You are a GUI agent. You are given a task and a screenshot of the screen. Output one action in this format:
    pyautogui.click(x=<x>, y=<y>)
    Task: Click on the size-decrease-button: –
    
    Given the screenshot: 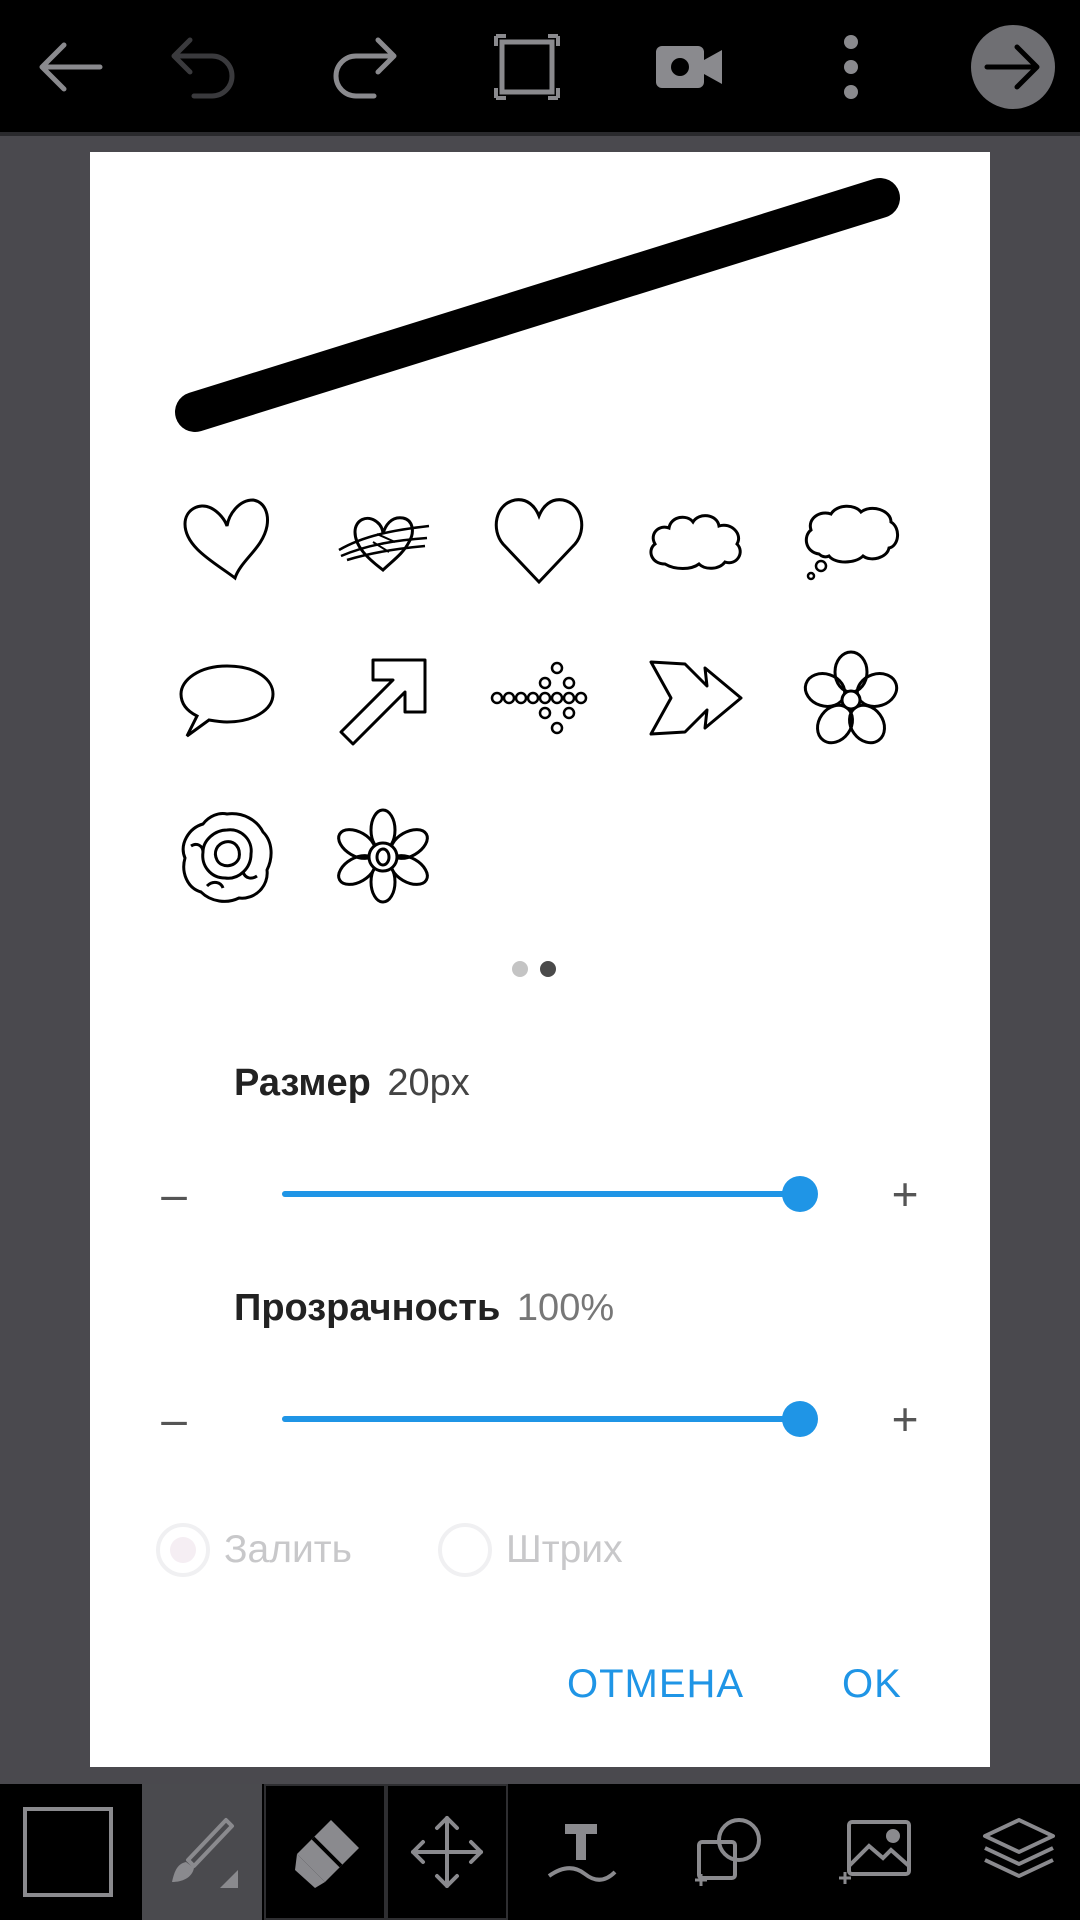 What is the action you would take?
    pyautogui.click(x=174, y=1194)
    